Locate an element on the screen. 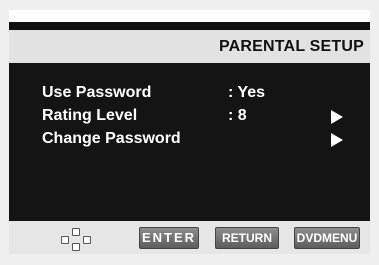 This screenshot has height=265, width=379. menu-item-rating-level: Rating Level : 8 is located at coordinates (189, 116).